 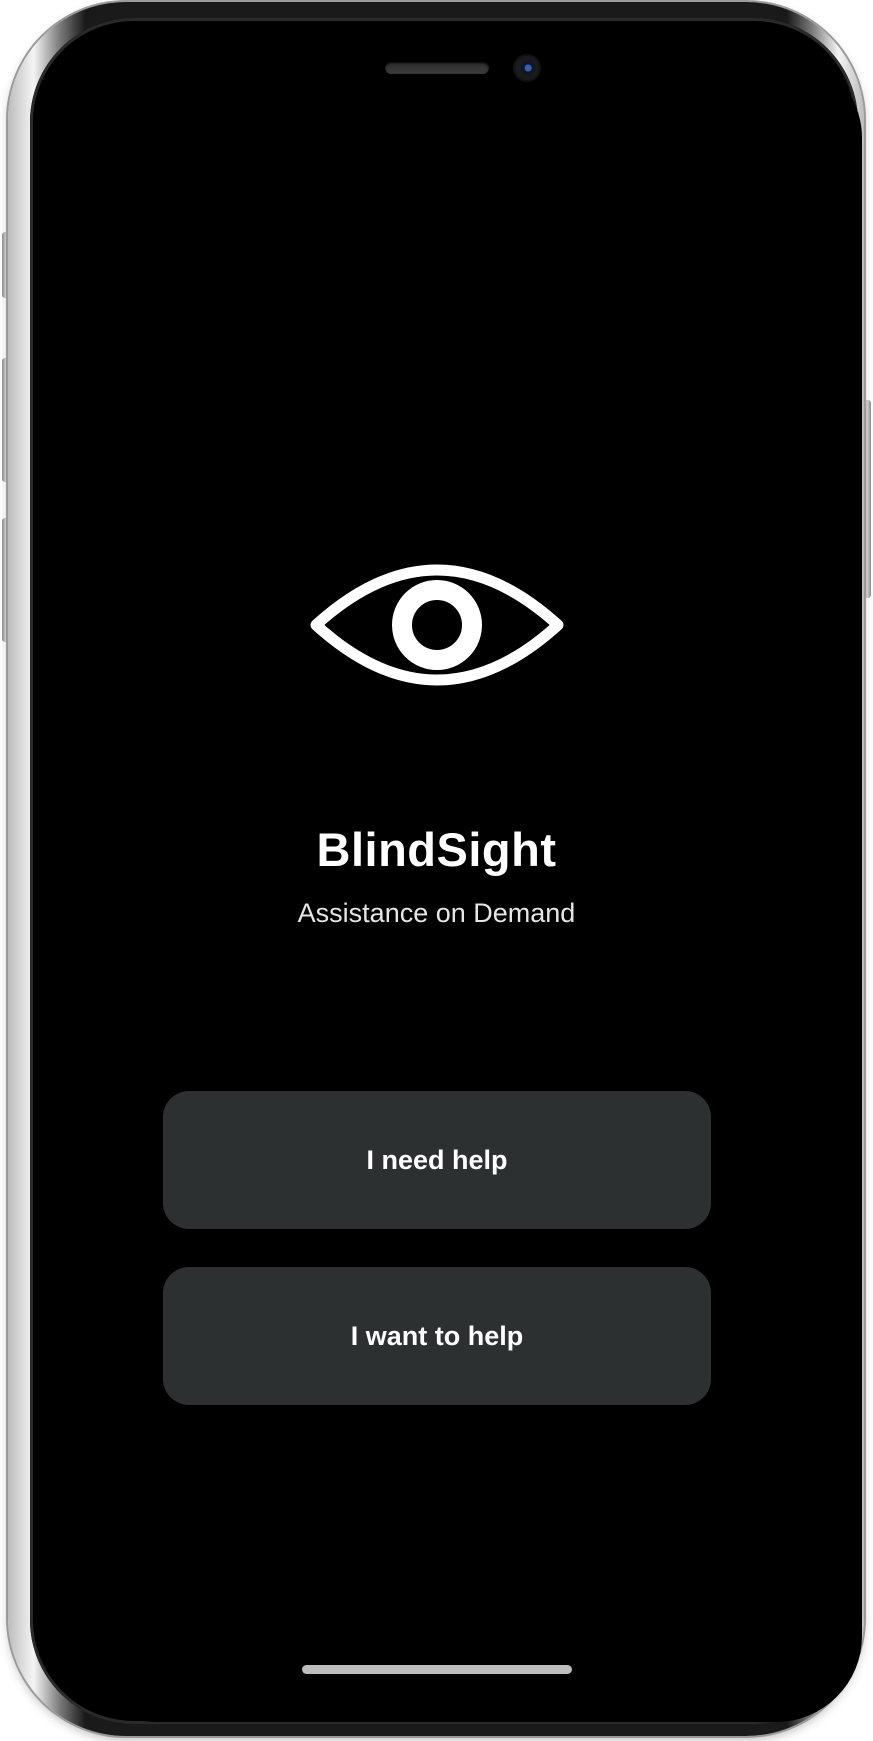 What do you see at coordinates (867, 499) in the screenshot?
I see `power-button` at bounding box center [867, 499].